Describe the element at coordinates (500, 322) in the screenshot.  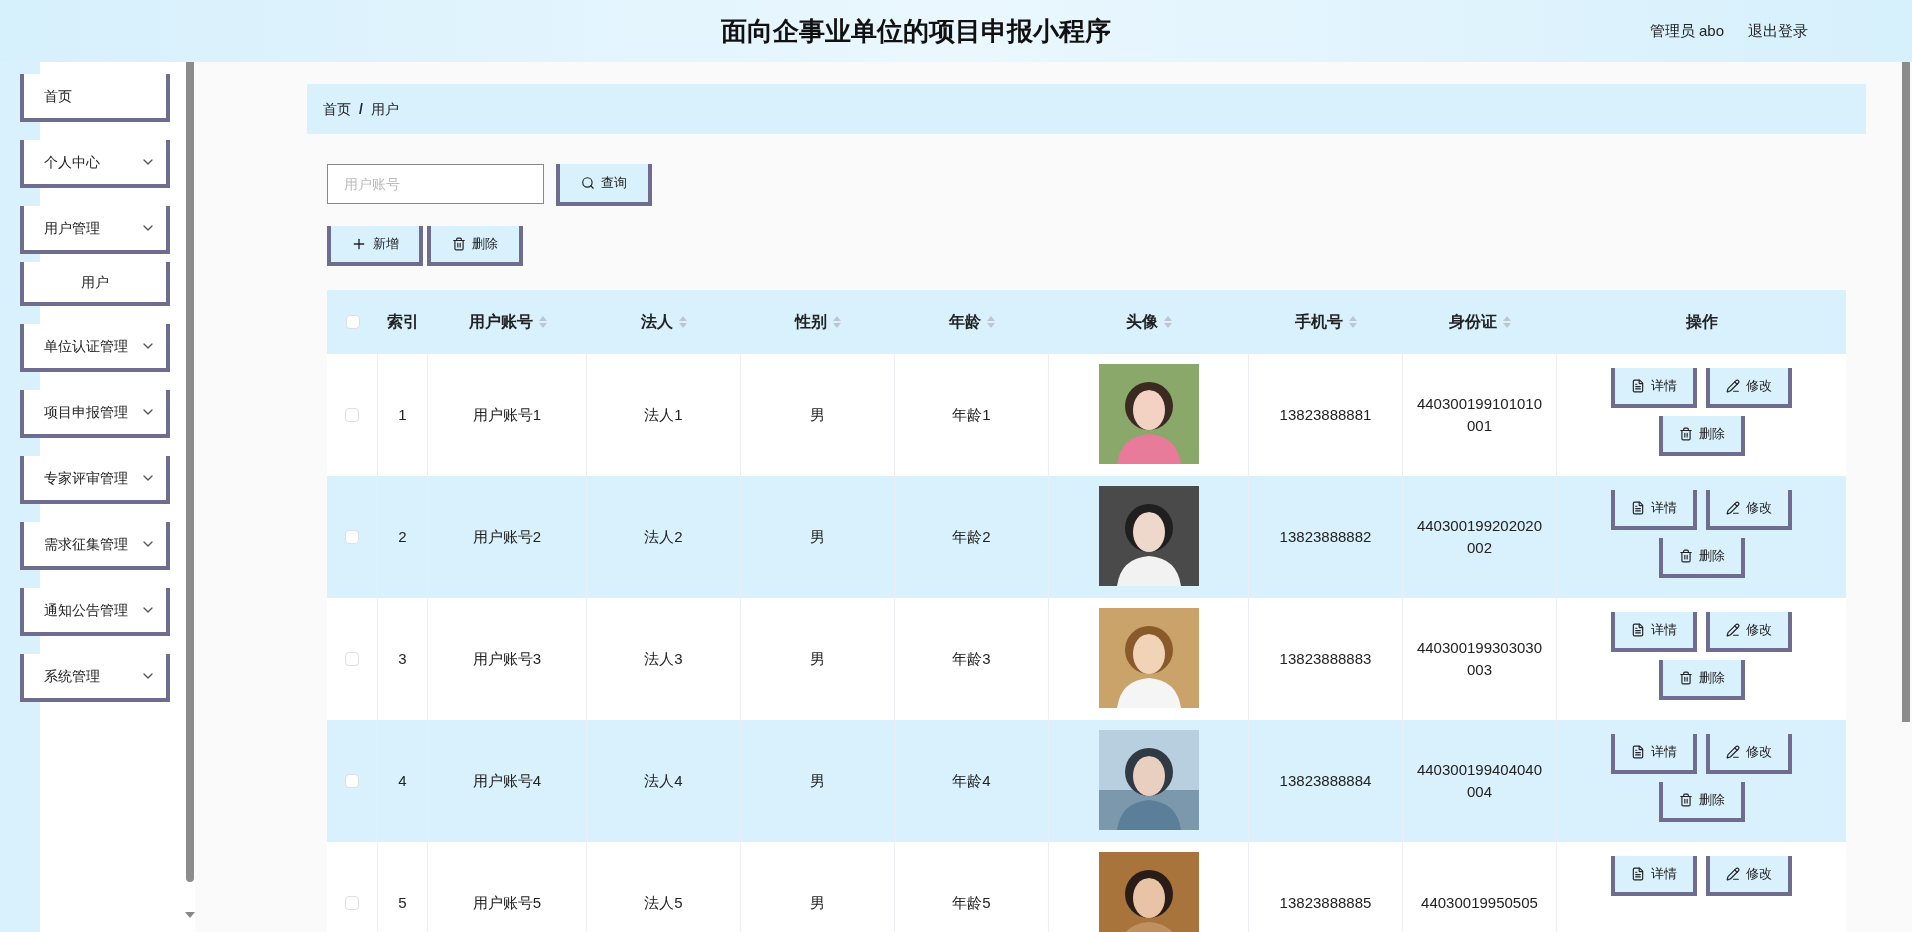
I see `column-header: 用户账号` at that location.